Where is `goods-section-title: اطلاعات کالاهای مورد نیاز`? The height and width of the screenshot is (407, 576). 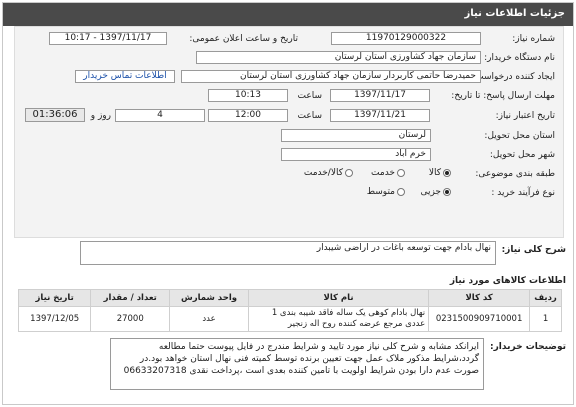
goods-section-title: اطلاعات کالاهای مورد نیاز is located at coordinates (507, 281).